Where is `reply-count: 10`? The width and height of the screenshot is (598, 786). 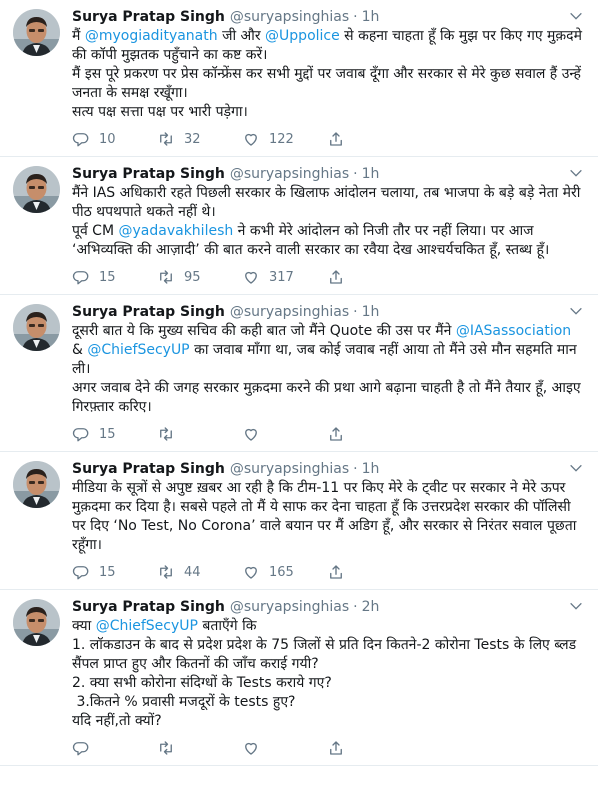
reply-count: 10 is located at coordinates (107, 139).